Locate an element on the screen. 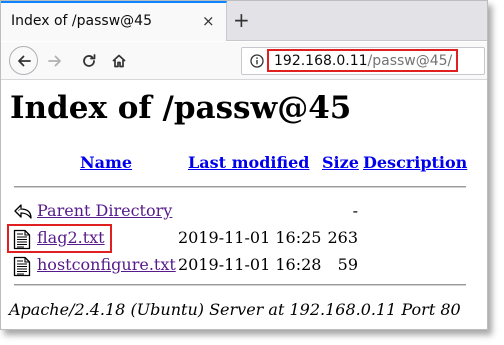 This screenshot has height=345, width=504. file-modified: 2019-11-01 16:28 is located at coordinates (250, 264).